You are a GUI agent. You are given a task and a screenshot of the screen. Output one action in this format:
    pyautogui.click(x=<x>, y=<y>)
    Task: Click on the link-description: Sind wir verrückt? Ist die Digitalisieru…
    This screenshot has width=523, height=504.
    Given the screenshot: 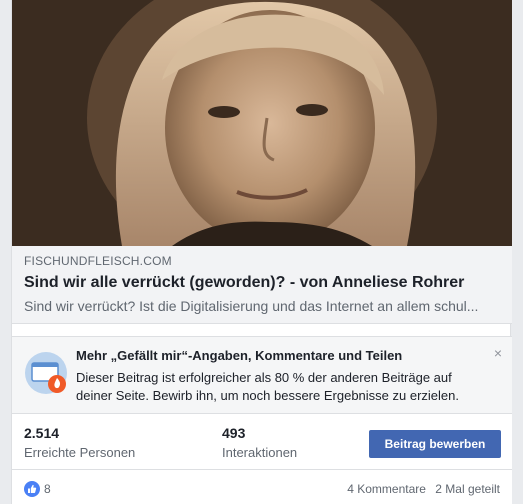 What is the action you would take?
    pyautogui.click(x=251, y=306)
    